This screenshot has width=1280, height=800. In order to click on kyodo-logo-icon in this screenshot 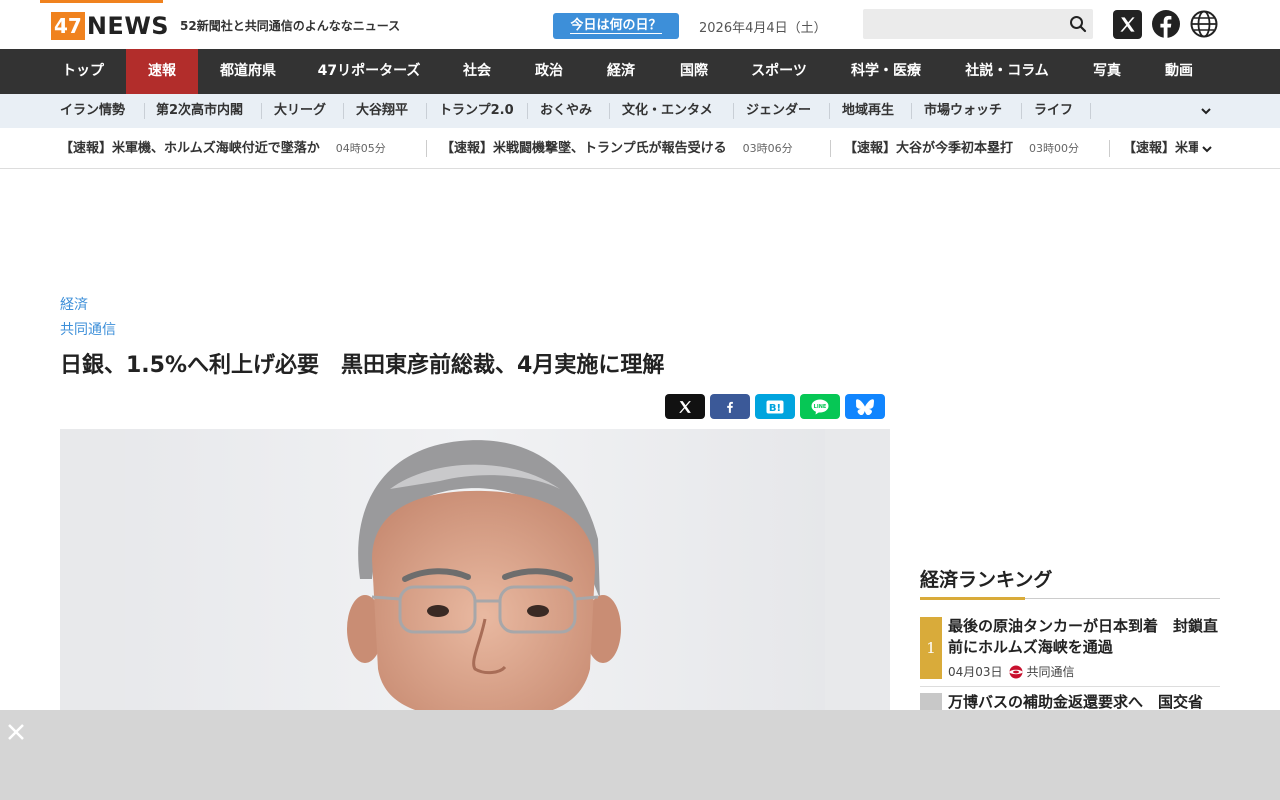, I will do `click(1016, 671)`.